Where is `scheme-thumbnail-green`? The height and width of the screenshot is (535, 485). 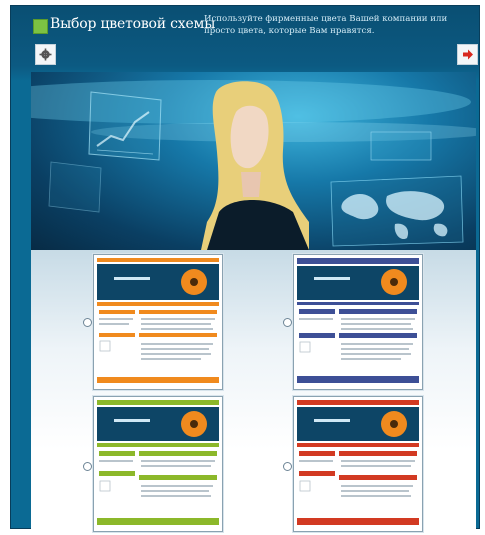
scheme-thumbnail-green is located at coordinates (158, 464).